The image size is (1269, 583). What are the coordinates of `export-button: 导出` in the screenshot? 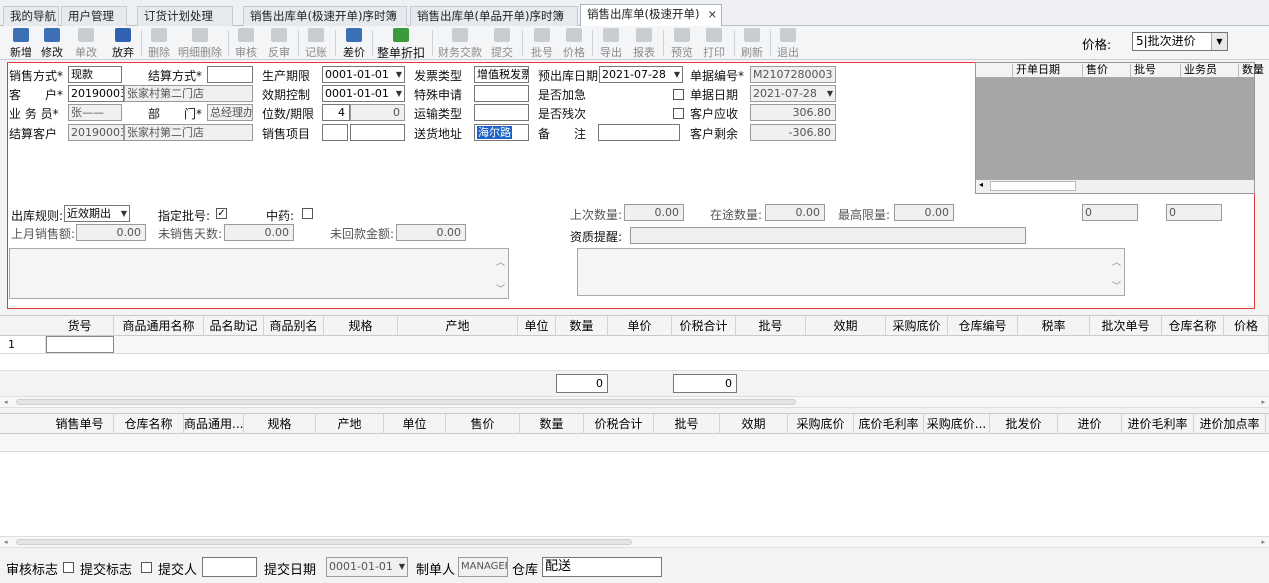 It's located at (611, 43).